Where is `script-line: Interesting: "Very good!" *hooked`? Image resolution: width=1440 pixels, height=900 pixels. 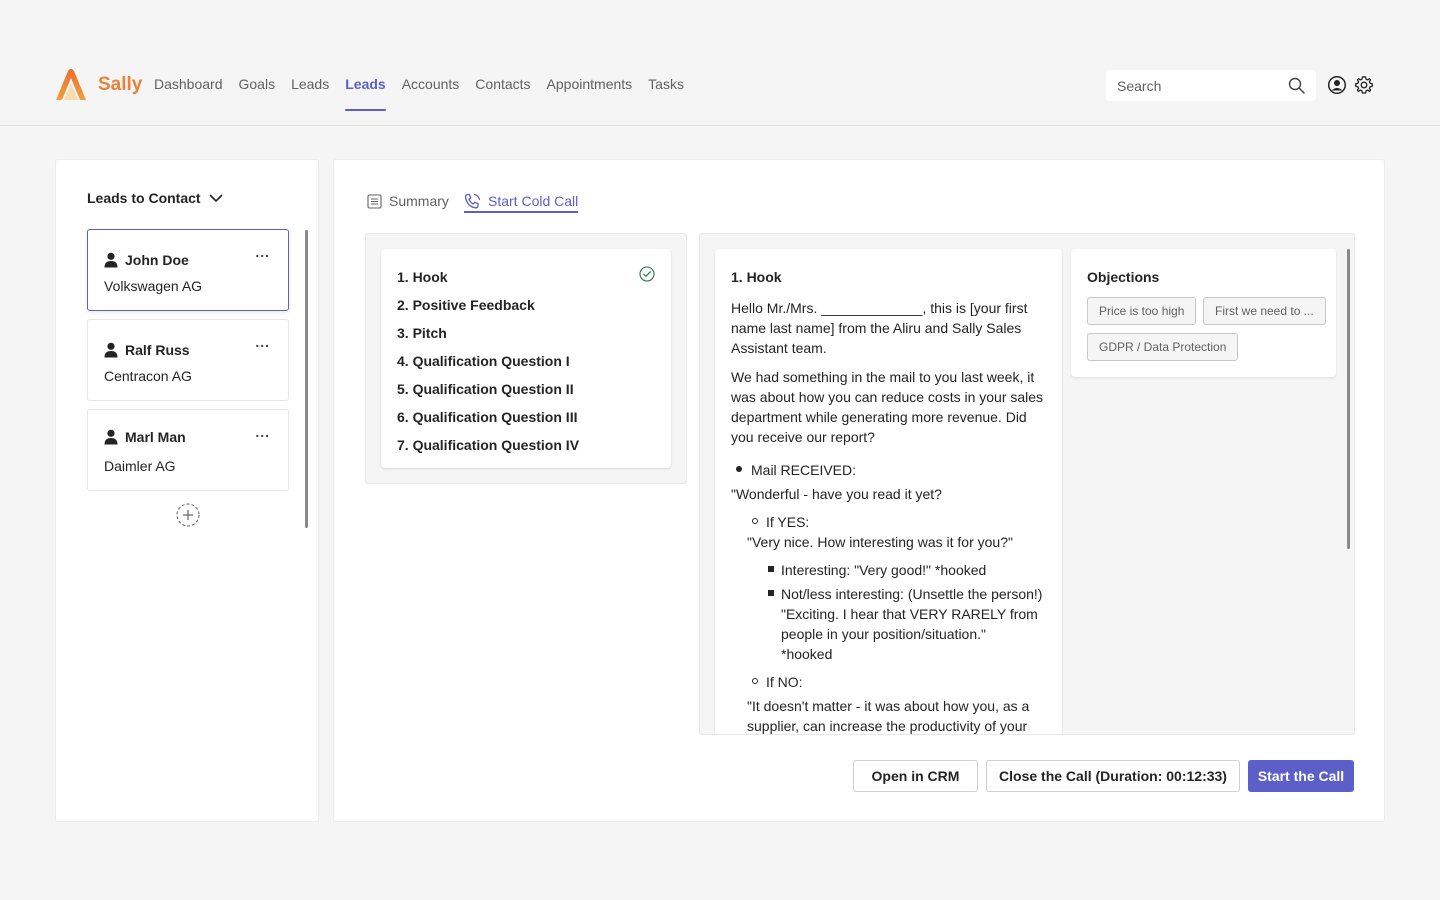 script-line: Interesting: "Very good!" *hooked is located at coordinates (884, 570).